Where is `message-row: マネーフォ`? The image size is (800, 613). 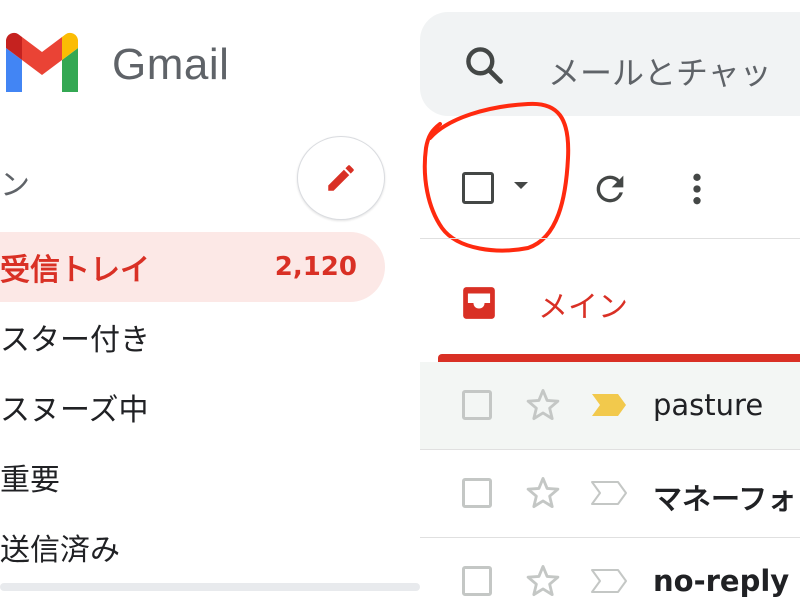
message-row: マネーフォ is located at coordinates (610, 494).